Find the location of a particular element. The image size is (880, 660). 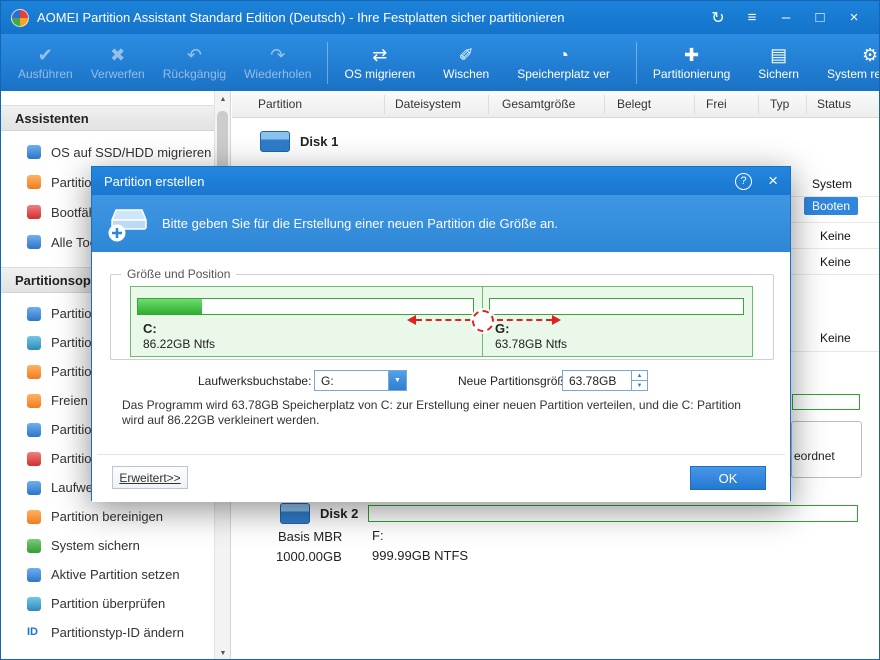

column-type: Typ is located at coordinates (779, 104).